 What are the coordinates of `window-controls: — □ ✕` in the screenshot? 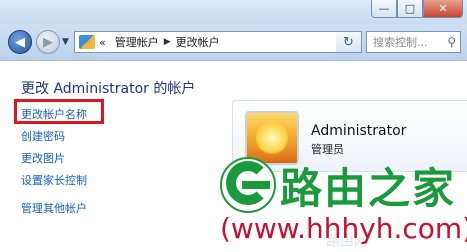 It's located at (417, 9).